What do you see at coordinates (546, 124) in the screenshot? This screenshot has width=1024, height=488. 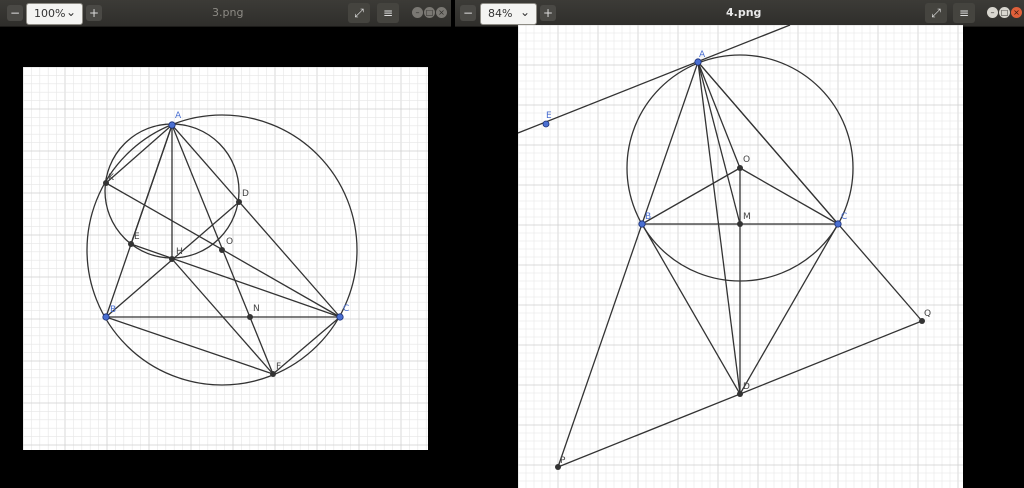 I see `point-e` at bounding box center [546, 124].